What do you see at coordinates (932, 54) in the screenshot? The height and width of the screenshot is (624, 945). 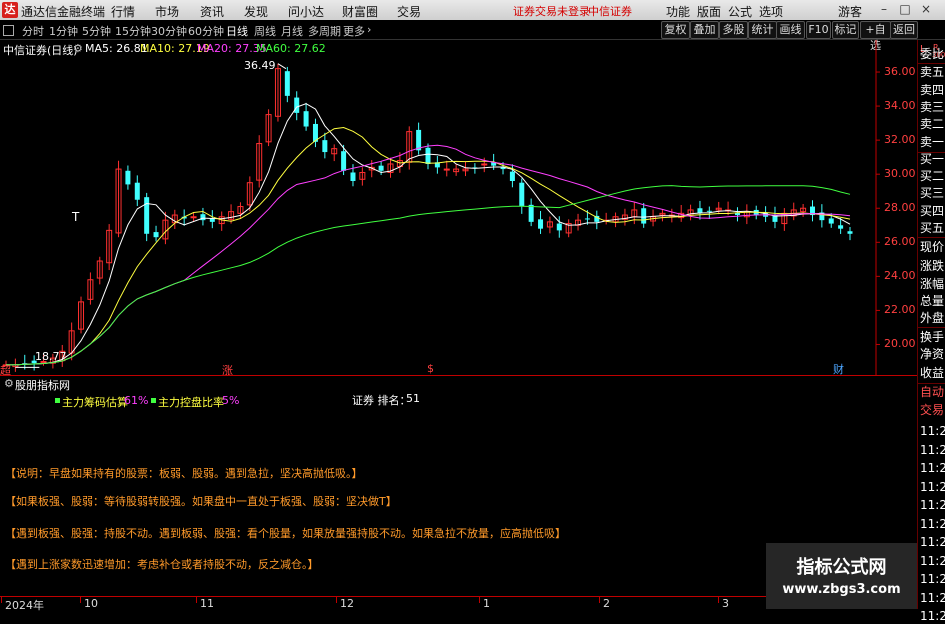 I see `quote-field-label: 委比` at bounding box center [932, 54].